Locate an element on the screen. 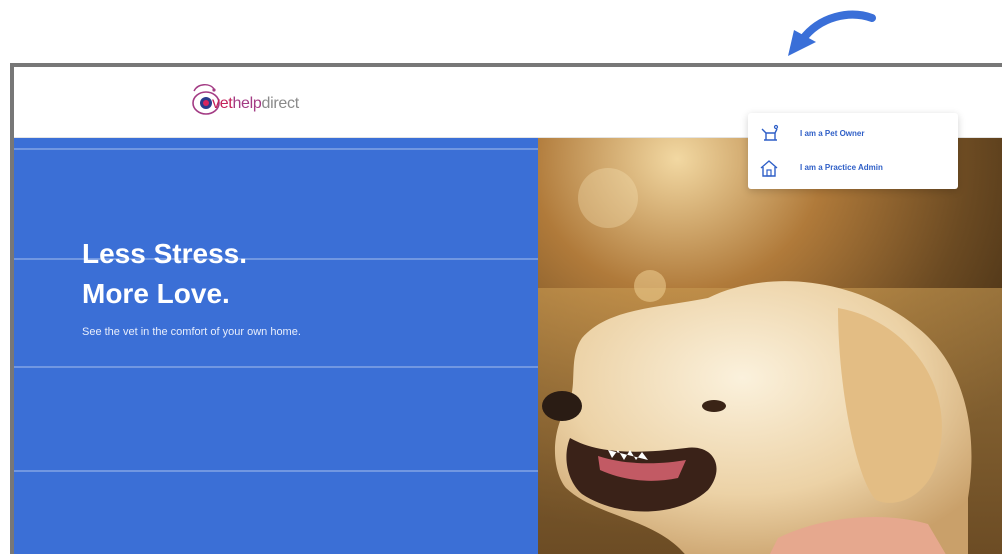 The height and width of the screenshot is (554, 1002). logo-vet: vet is located at coordinates (222, 103).